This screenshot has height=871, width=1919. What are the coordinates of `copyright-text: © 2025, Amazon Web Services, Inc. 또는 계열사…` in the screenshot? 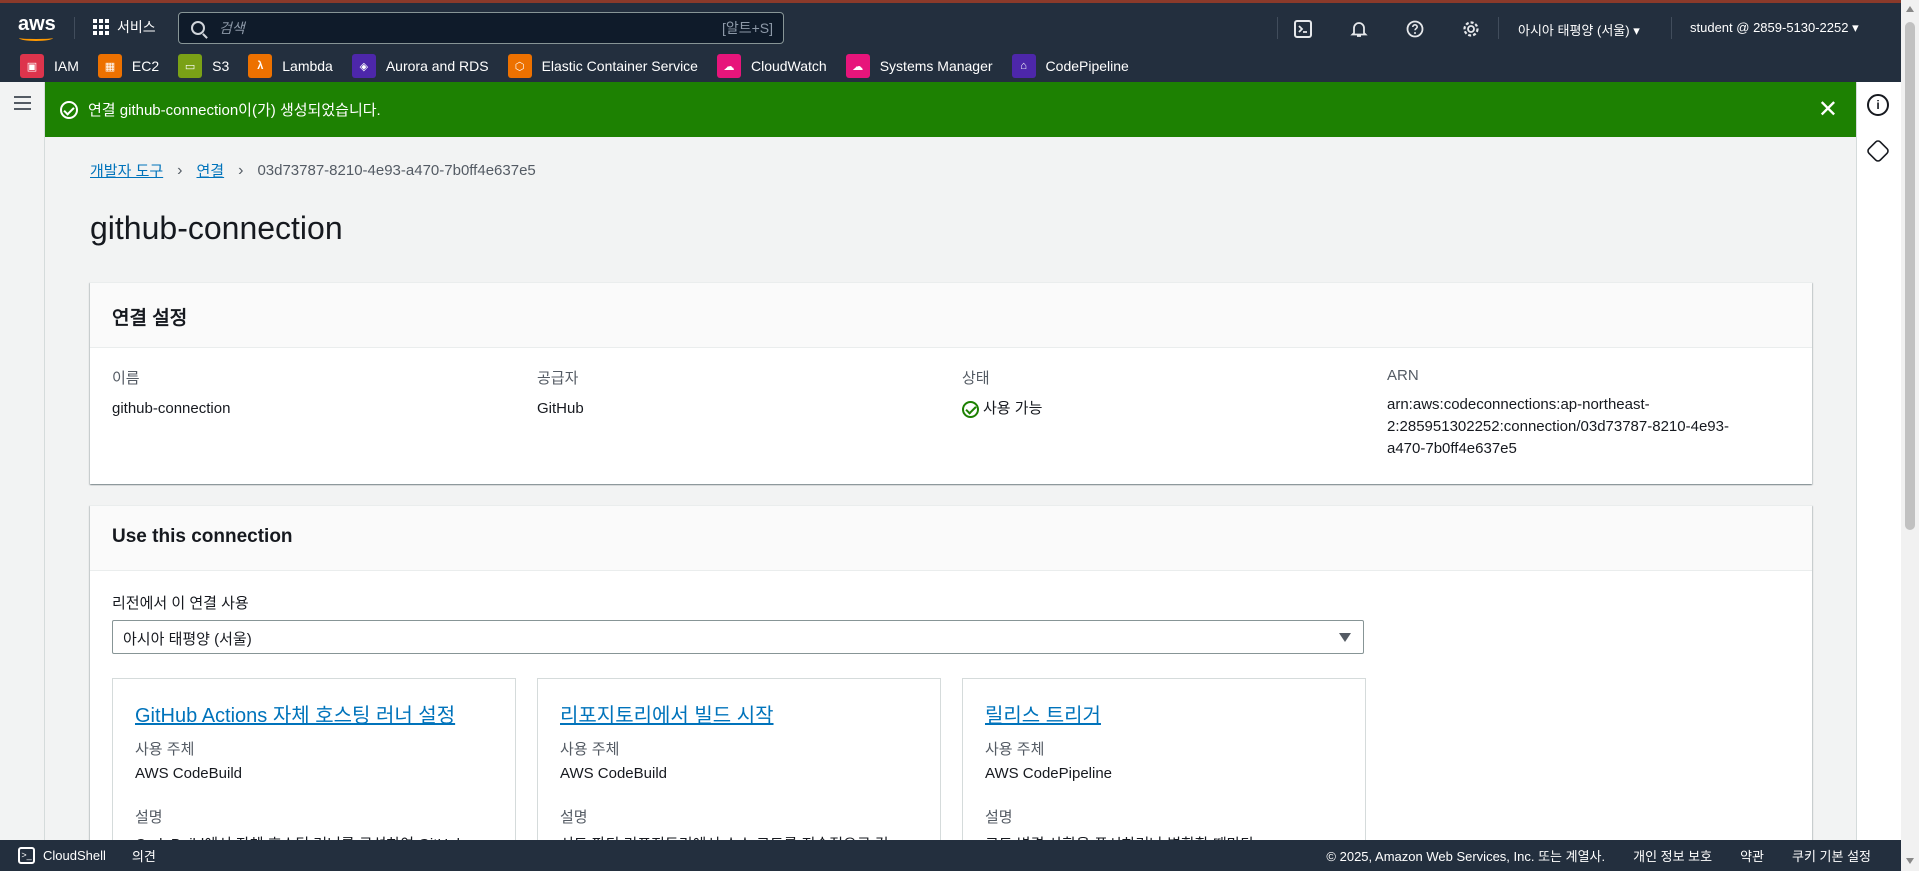 It's located at (1466, 856).